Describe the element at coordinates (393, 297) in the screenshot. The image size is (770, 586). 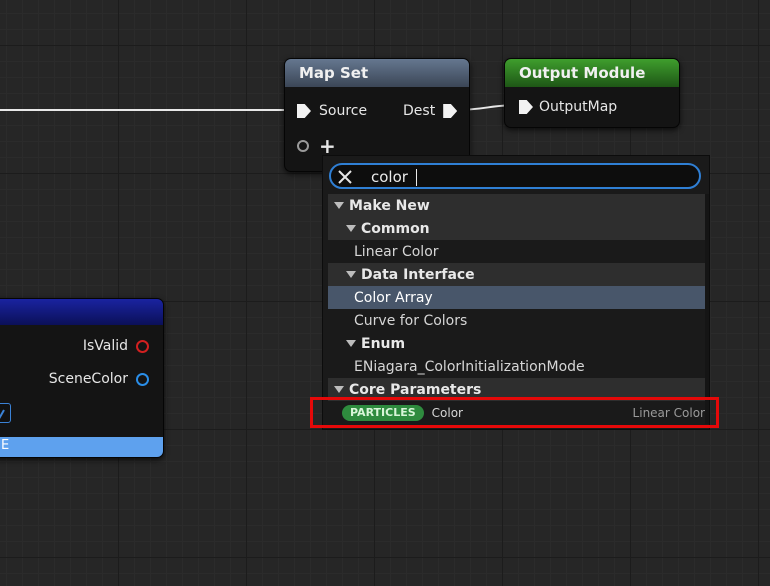
I see `list-item-label: Color Array` at that location.